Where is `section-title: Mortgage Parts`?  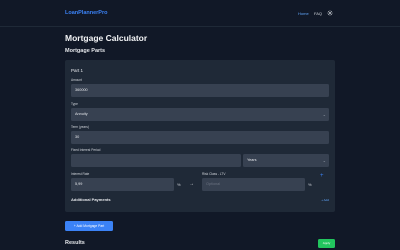 section-title: Mortgage Parts is located at coordinates (85, 51).